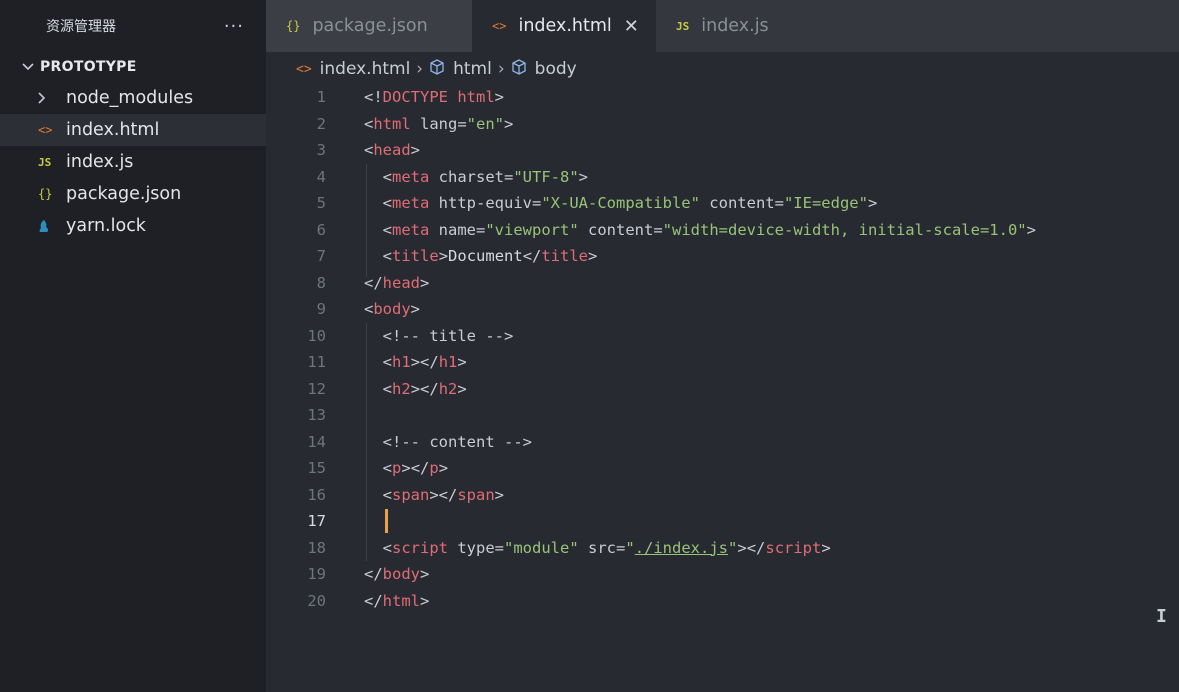 This screenshot has height=692, width=1179. I want to click on tree-item-index-js: JS index.js, so click(133, 162).